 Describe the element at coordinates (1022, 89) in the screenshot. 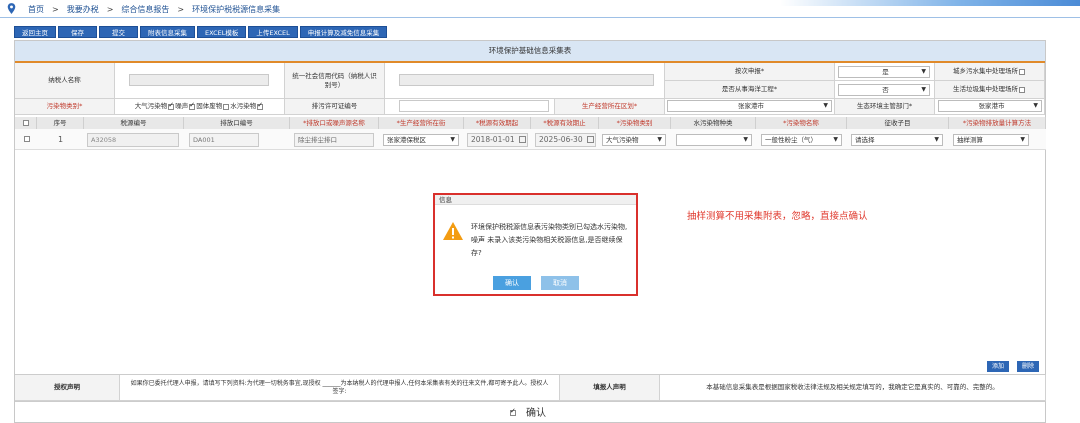

I see `garbage-checkbox` at that location.